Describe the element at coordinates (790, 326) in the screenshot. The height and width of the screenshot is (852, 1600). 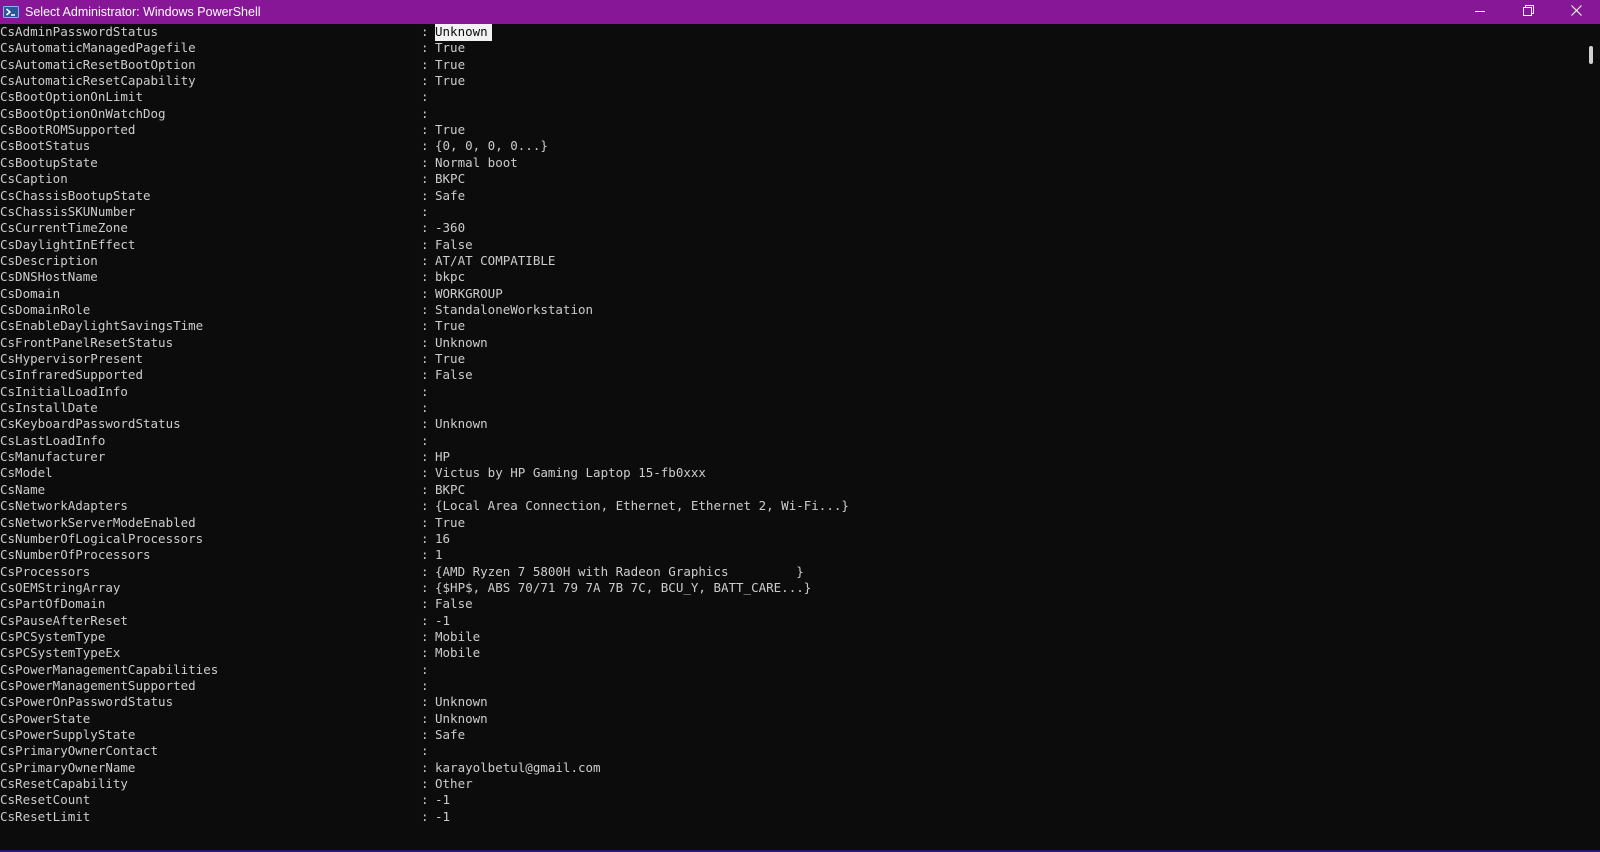
I see `console-line: CsEnableDaylightSavingsTime: True` at that location.